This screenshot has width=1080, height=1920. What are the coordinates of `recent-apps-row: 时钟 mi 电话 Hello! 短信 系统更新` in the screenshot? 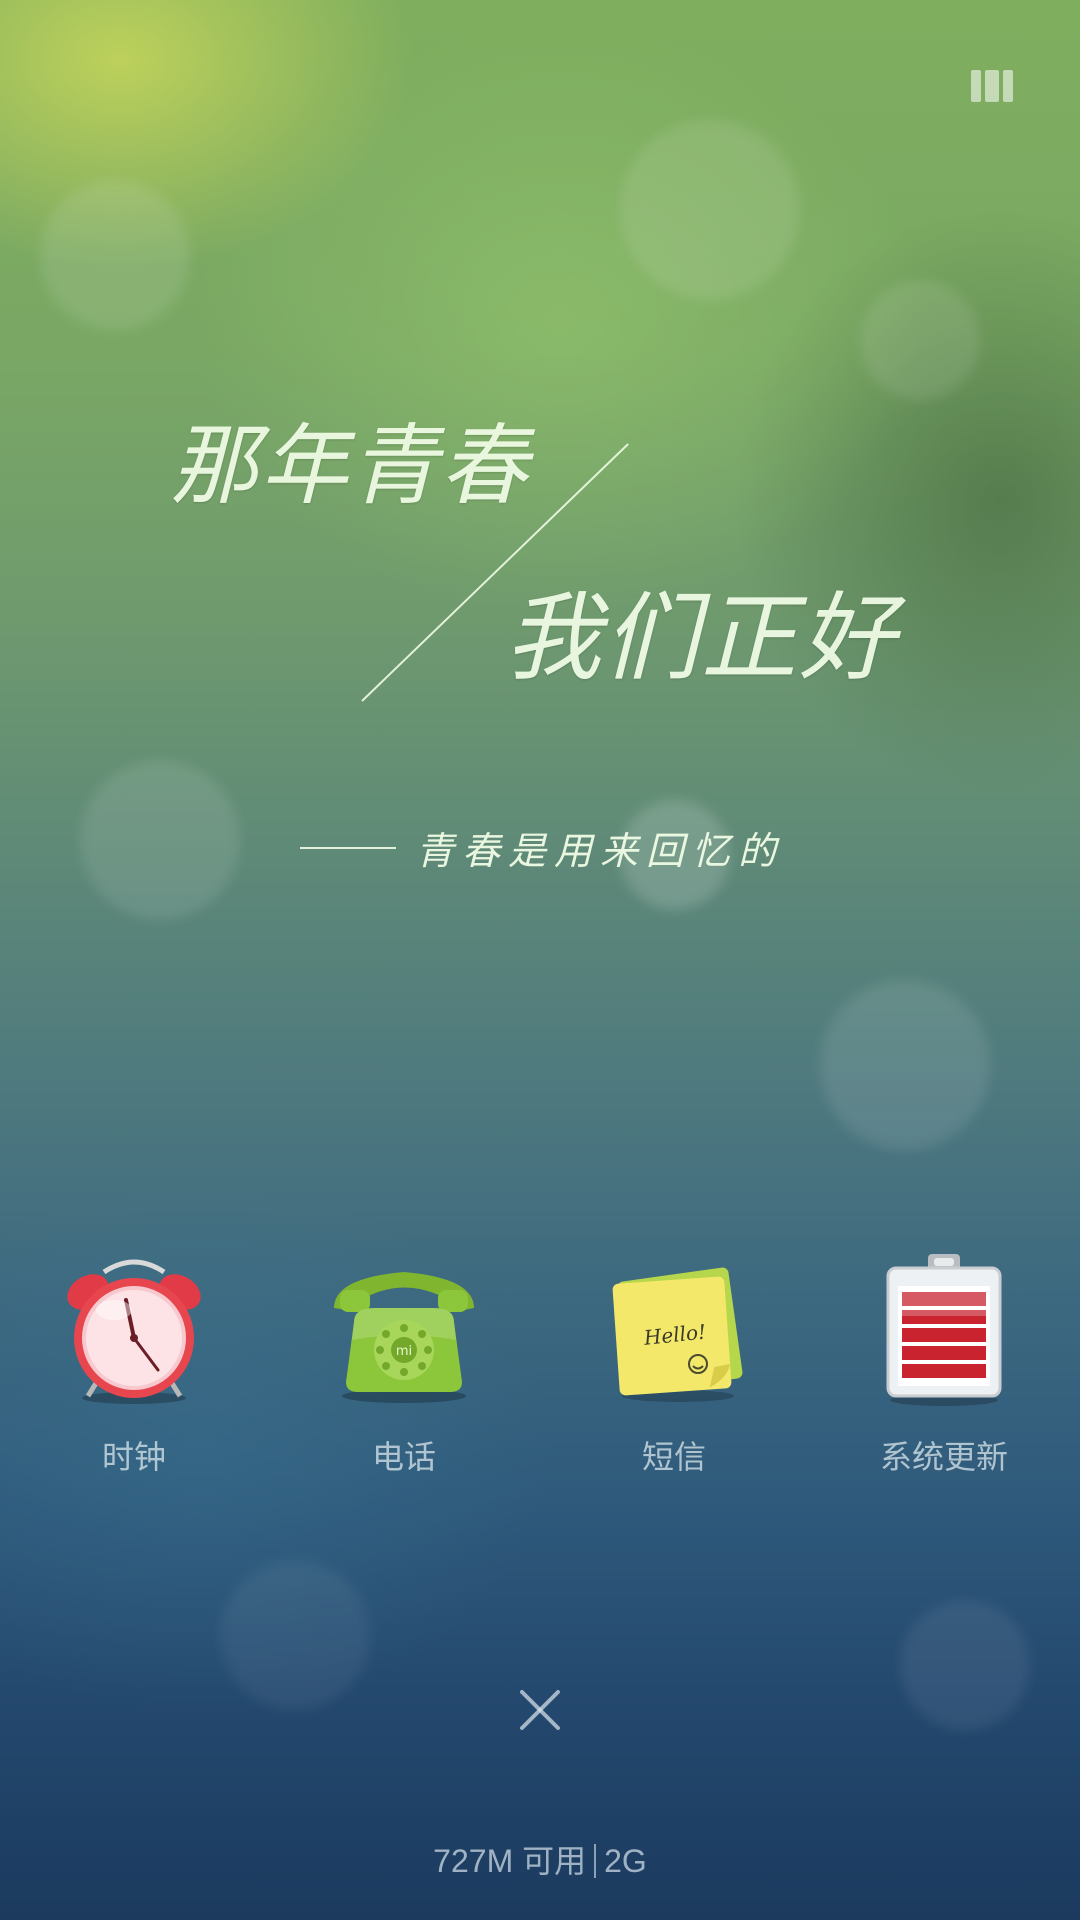 It's located at (540, 1365).